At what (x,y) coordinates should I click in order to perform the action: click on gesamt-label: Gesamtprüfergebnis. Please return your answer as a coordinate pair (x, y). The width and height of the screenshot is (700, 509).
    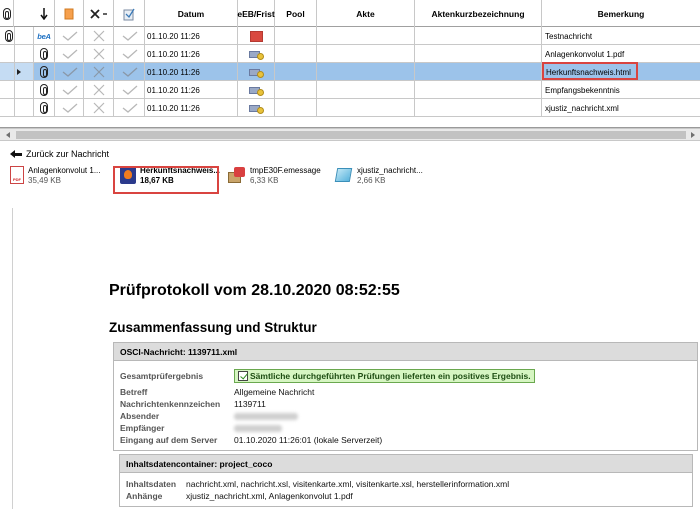
    Looking at the image, I should click on (162, 376).